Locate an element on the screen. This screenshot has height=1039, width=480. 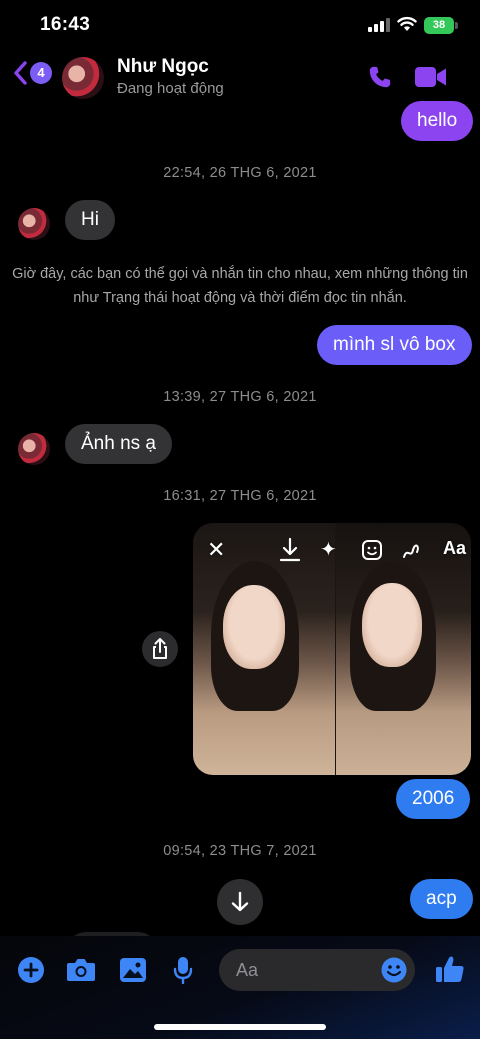
sparkle-icon: ✦ is located at coordinates (328, 550).